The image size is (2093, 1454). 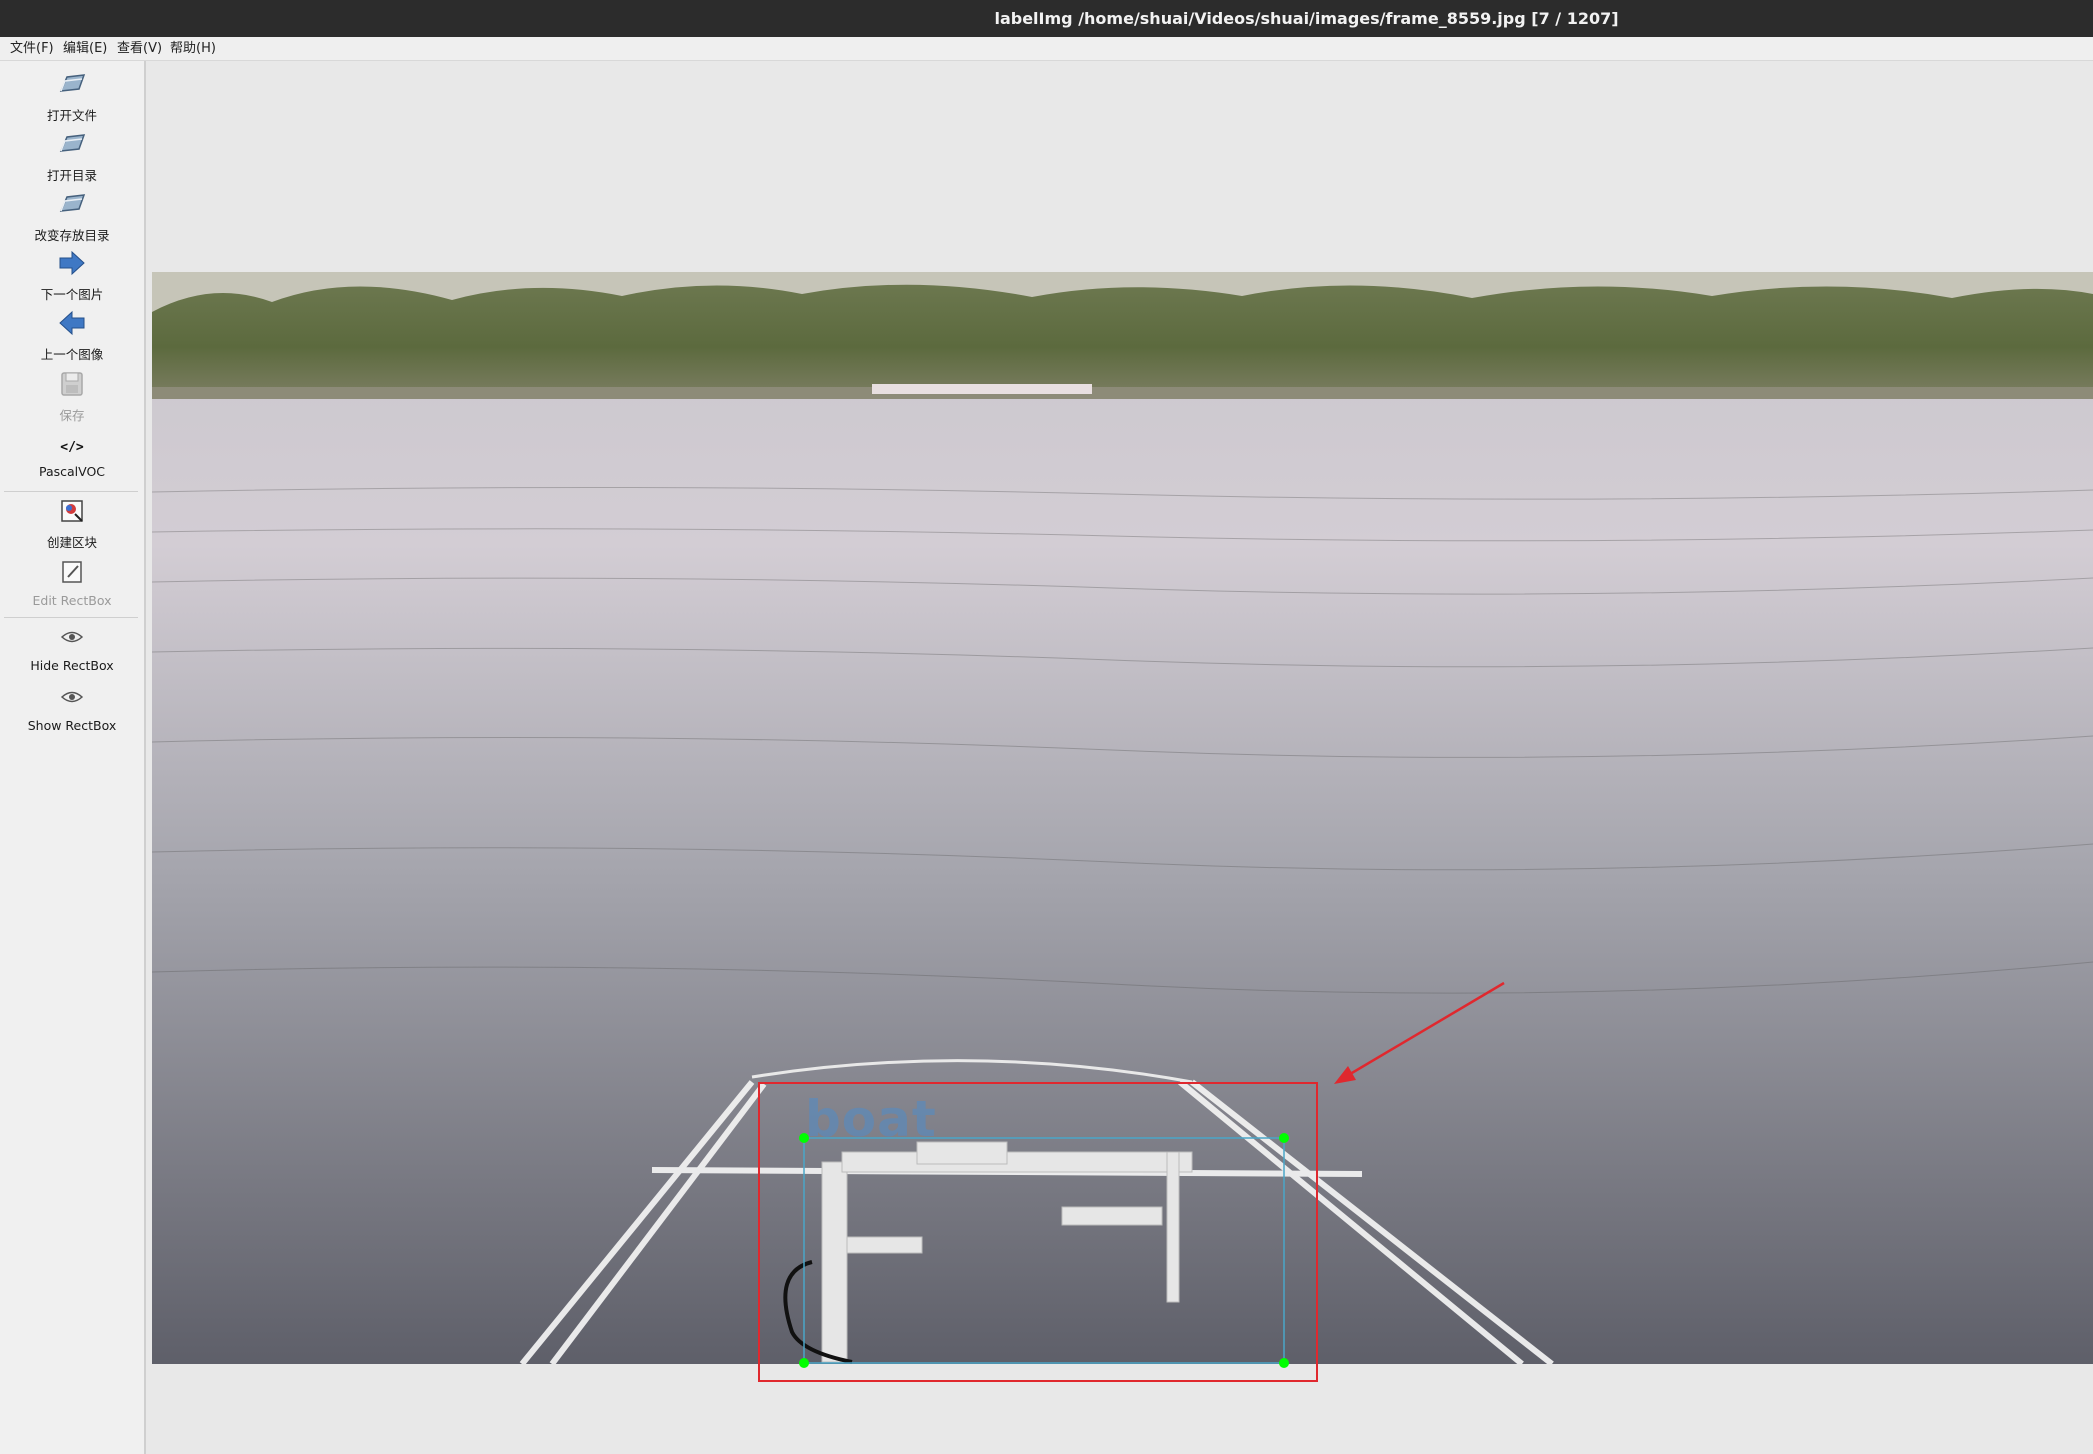 I want to click on annotation-overlay, so click(x=1131, y=1181).